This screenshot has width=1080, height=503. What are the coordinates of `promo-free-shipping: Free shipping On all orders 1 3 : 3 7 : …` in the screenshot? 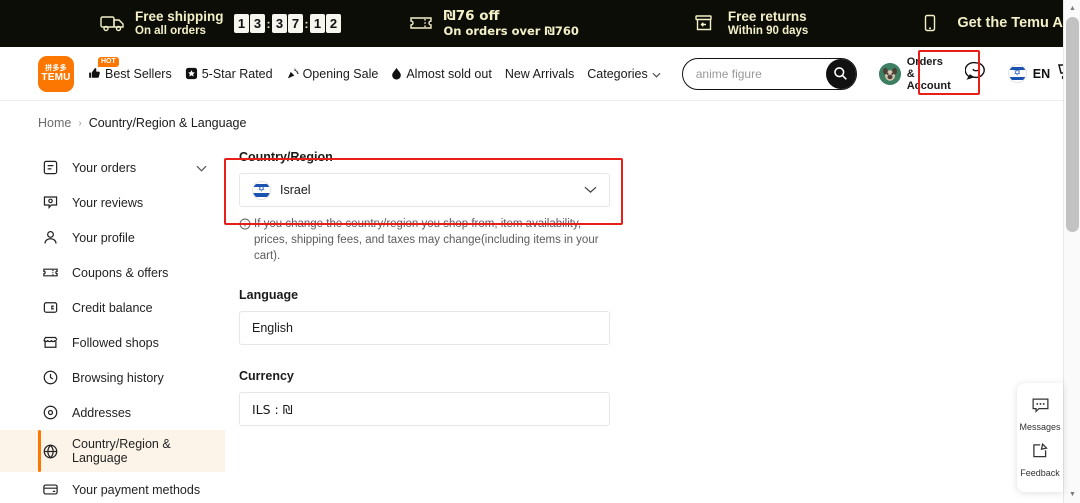 It's located at (221, 23).